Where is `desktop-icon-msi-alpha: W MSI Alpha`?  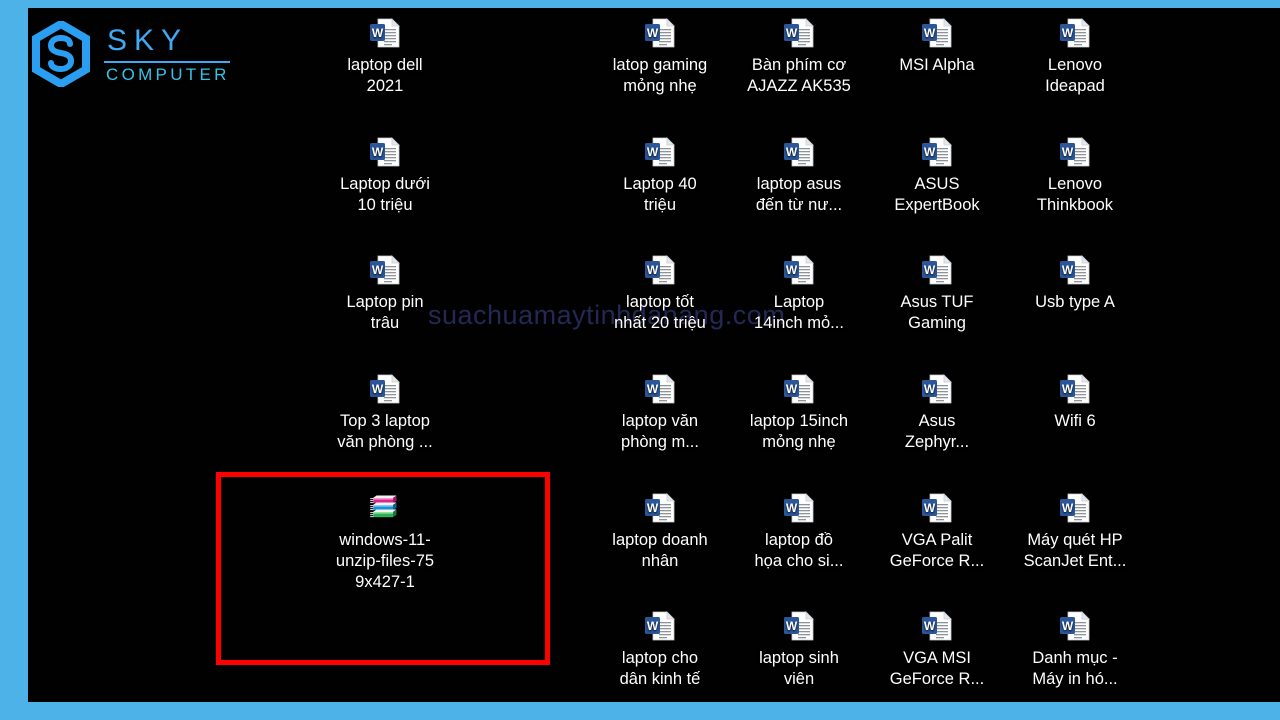 desktop-icon-msi-alpha: W MSI Alpha is located at coordinates (937, 46).